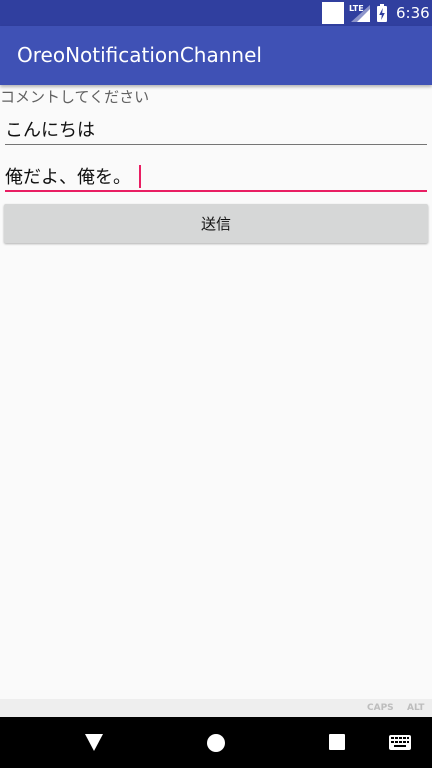 The image size is (432, 768). Describe the element at coordinates (216, 708) in the screenshot. I see `keyboard-indicator-bar: CAPS ALT` at that location.